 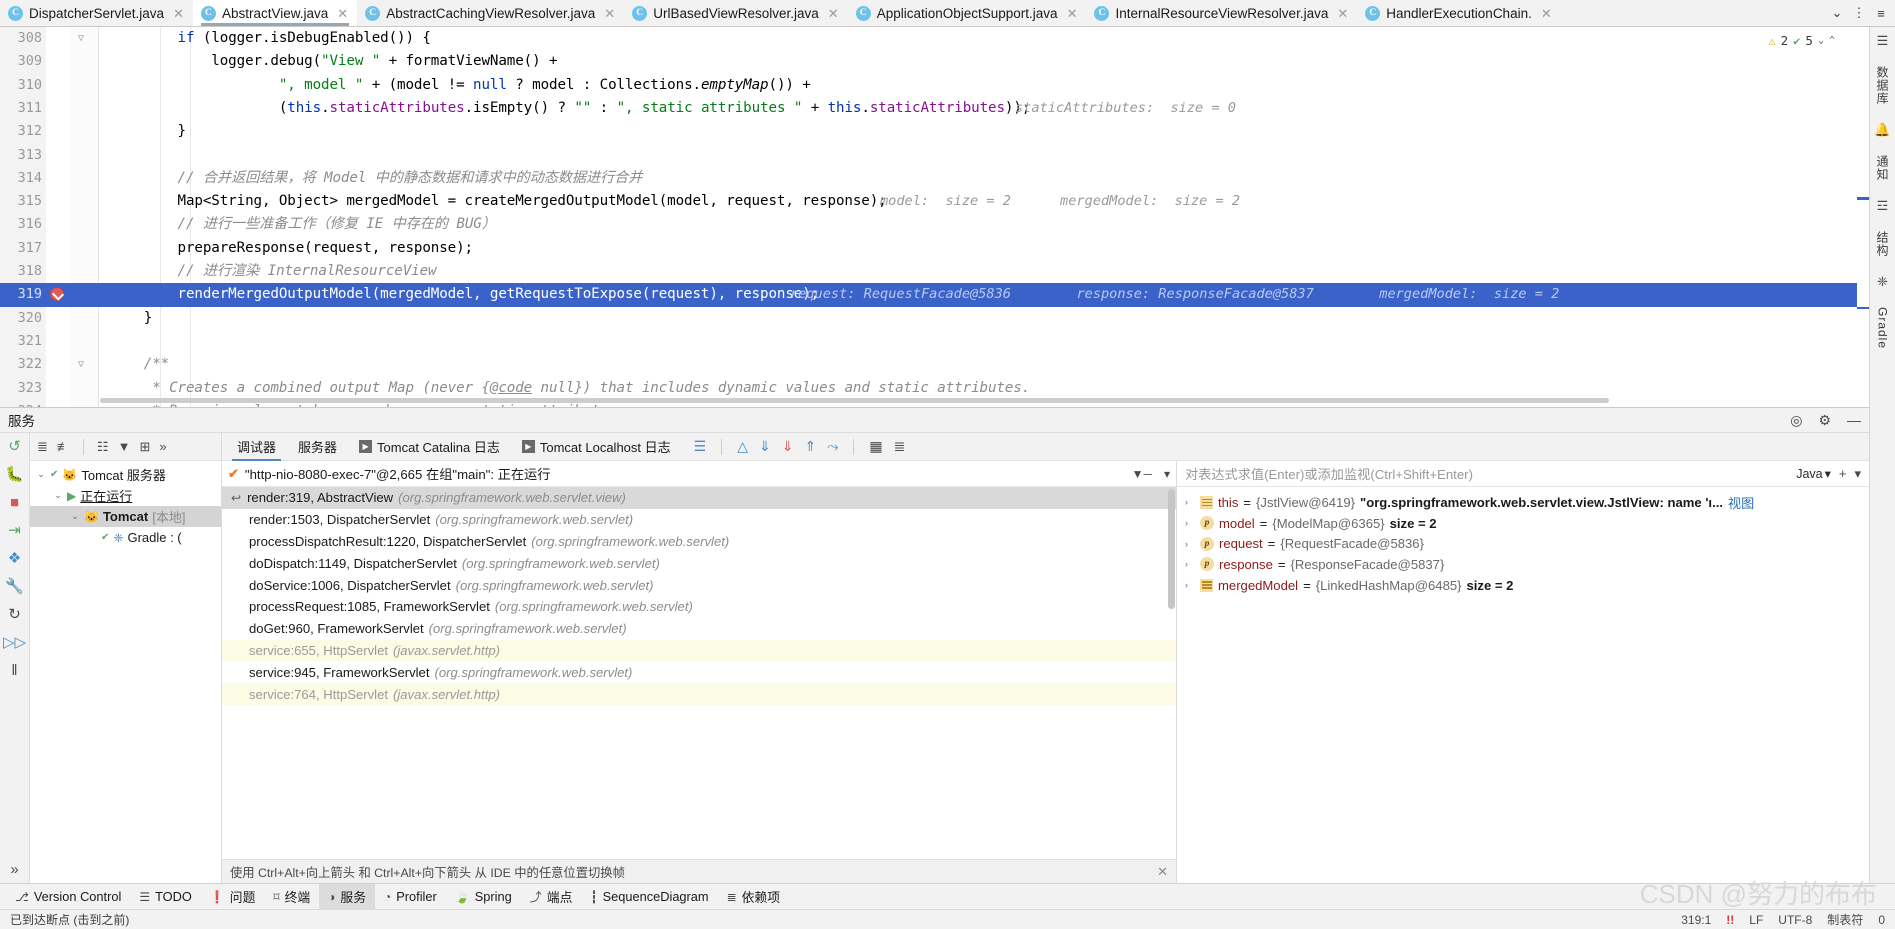 What do you see at coordinates (103, 447) in the screenshot?
I see `group-icon: ☷` at bounding box center [103, 447].